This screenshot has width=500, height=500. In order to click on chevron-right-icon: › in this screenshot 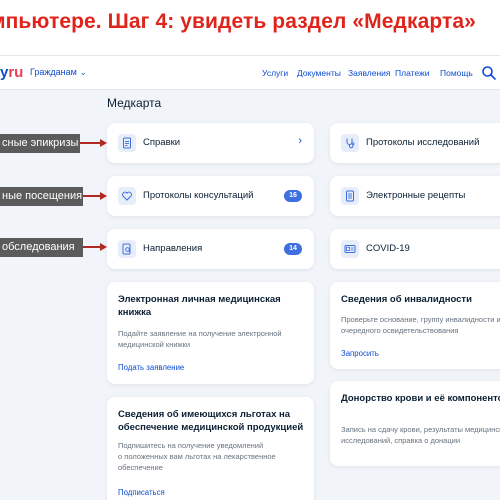, I will do `click(300, 141)`.